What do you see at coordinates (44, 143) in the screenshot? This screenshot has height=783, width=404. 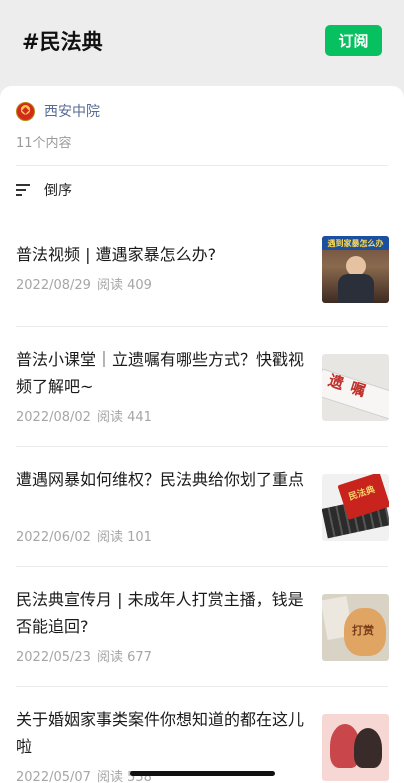 I see `content-count: 11个内容` at bounding box center [44, 143].